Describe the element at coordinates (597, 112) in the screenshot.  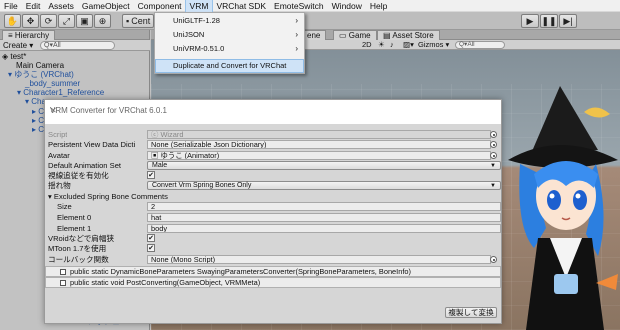
I see `hat-ribbon` at that location.